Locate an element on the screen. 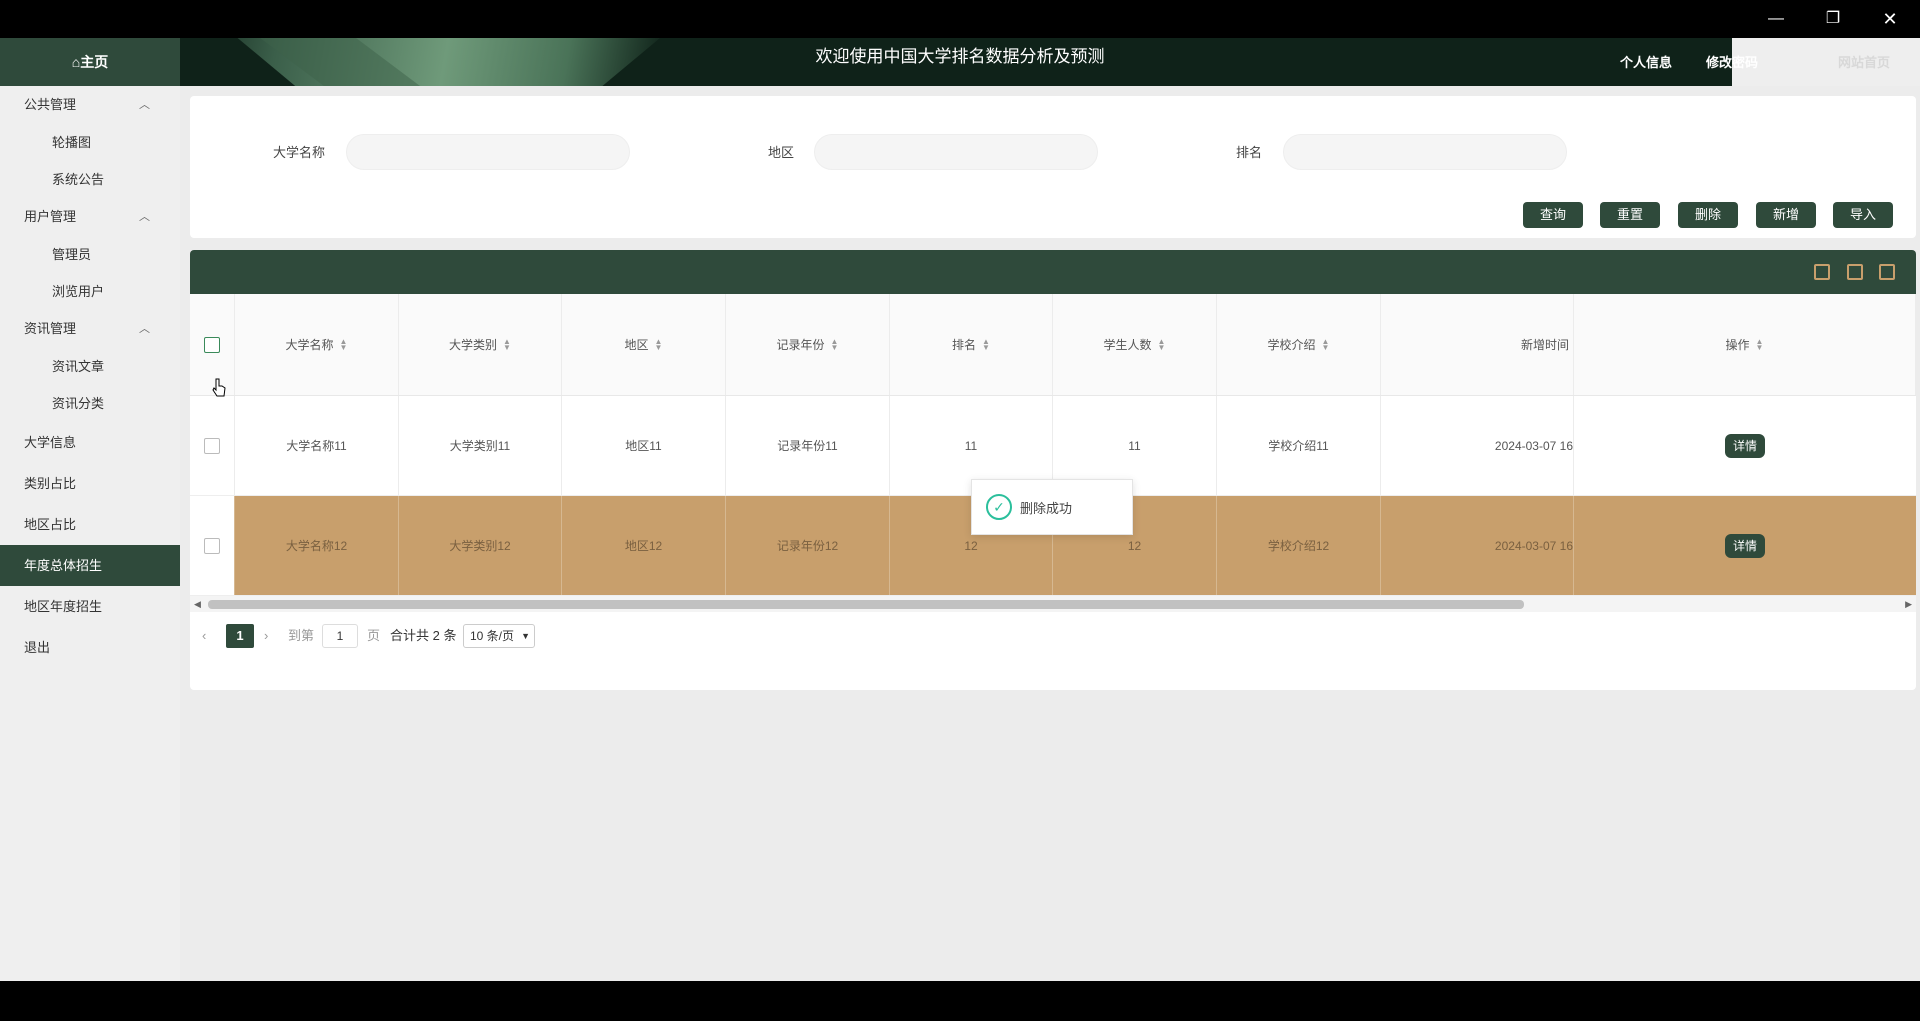 This screenshot has height=1021, width=1920. region-input is located at coordinates (956, 152).